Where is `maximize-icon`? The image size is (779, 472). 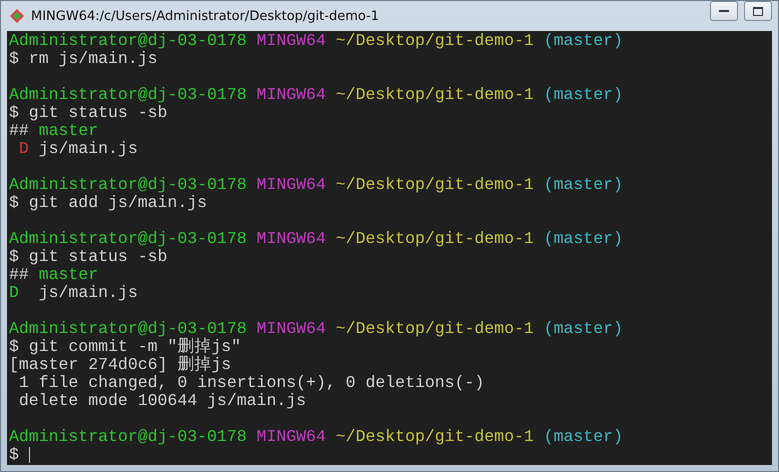 maximize-icon is located at coordinates (758, 11).